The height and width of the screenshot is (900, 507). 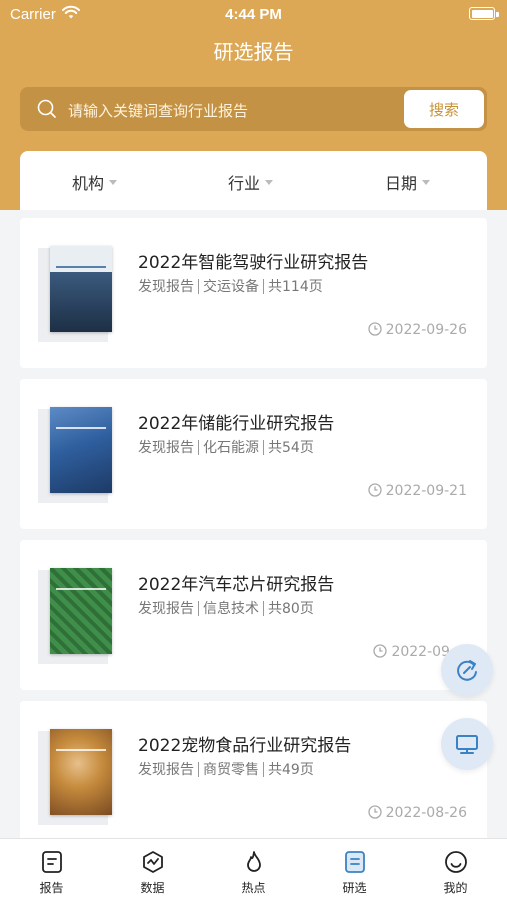 I want to click on research-icon, so click(x=355, y=862).